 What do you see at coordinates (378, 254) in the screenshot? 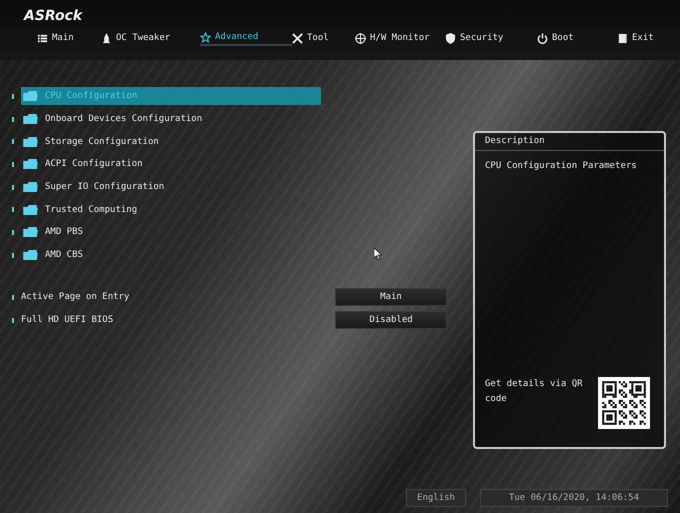
I see `cursor-icon` at bounding box center [378, 254].